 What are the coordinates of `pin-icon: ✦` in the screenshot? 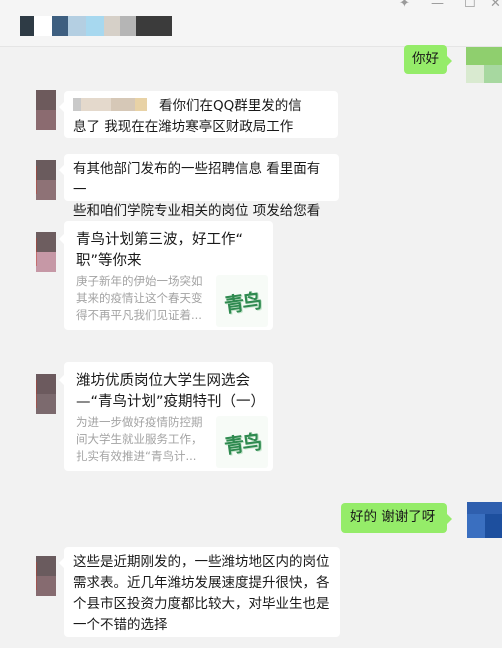 It's located at (404, 5).